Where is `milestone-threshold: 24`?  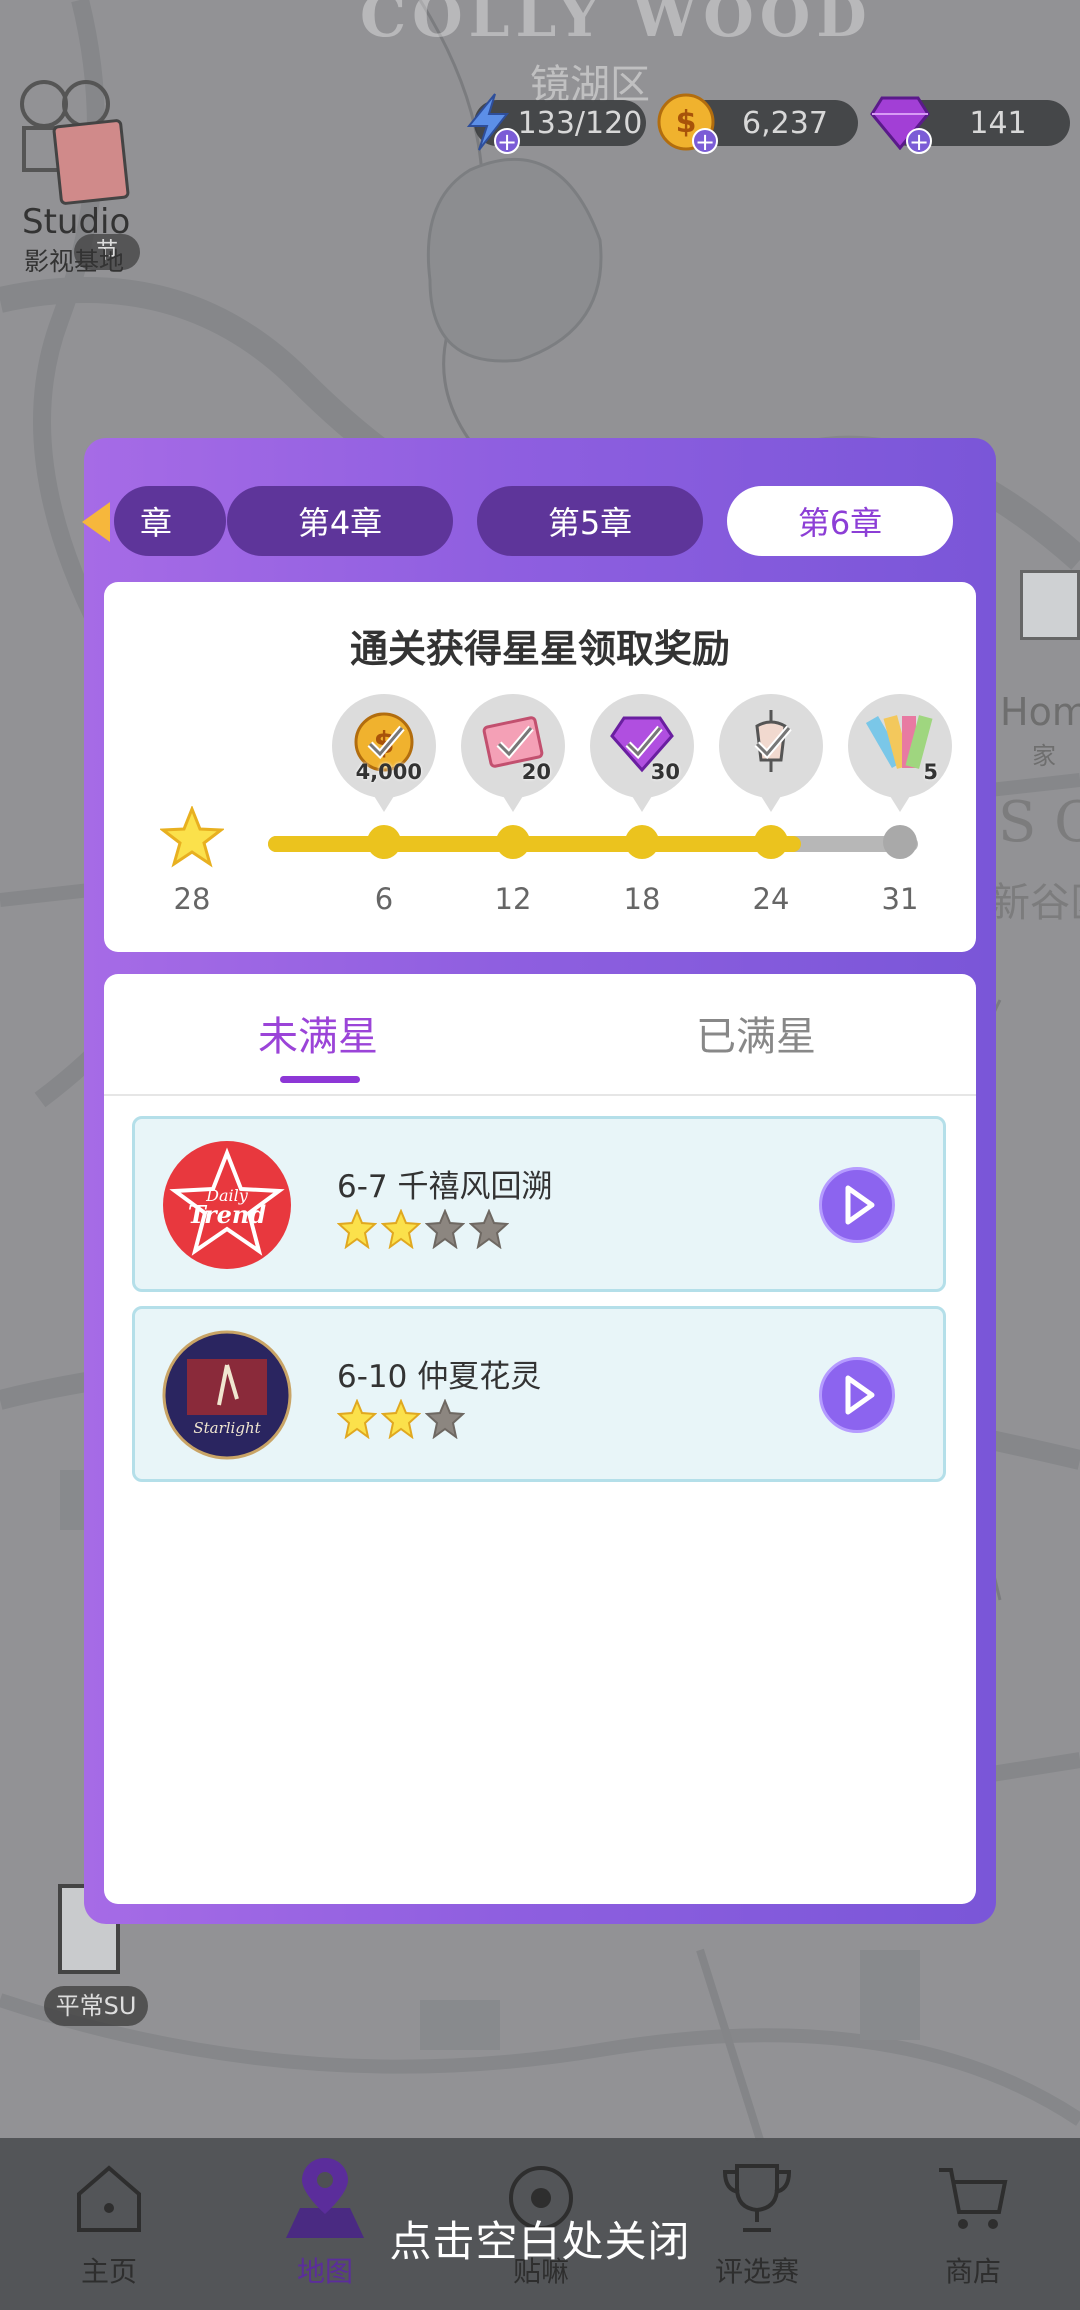
milestone-threshold: 24 is located at coordinates (771, 899).